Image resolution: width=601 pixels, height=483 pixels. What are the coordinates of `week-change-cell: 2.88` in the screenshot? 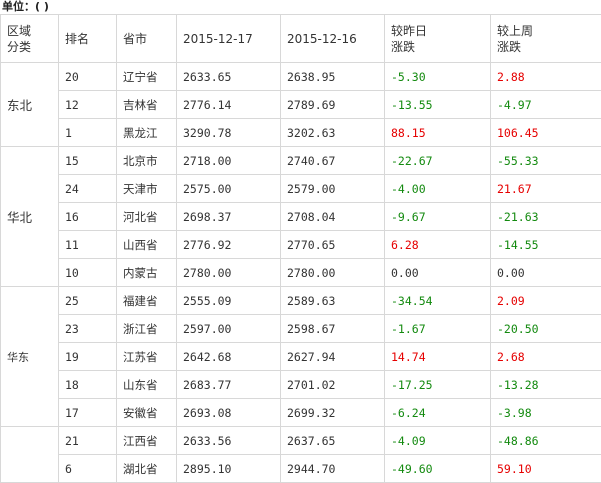 It's located at (546, 77).